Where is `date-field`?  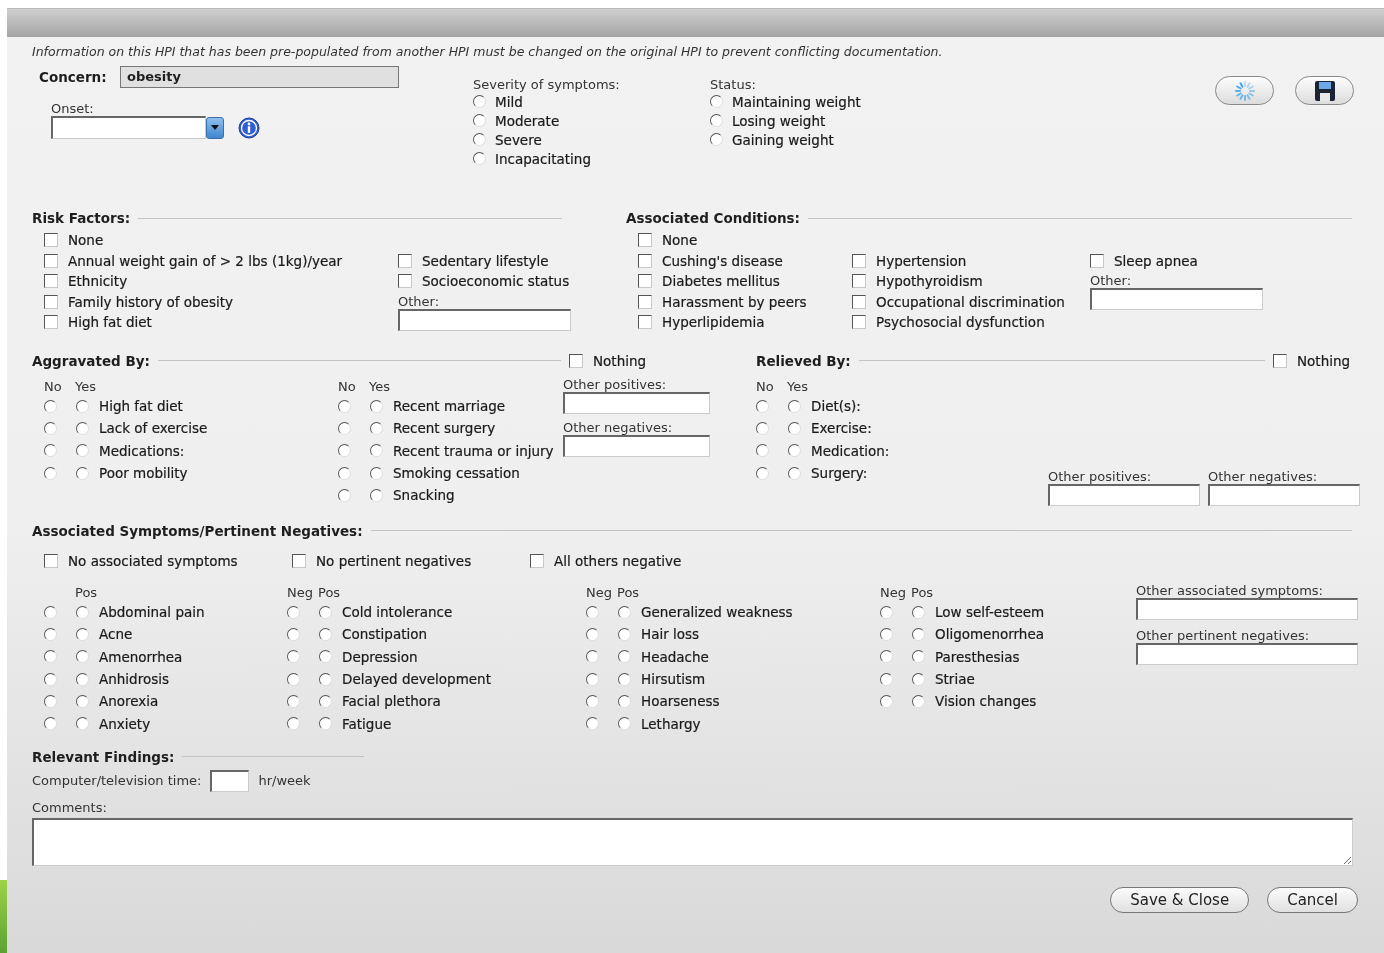
date-field is located at coordinates (128, 127).